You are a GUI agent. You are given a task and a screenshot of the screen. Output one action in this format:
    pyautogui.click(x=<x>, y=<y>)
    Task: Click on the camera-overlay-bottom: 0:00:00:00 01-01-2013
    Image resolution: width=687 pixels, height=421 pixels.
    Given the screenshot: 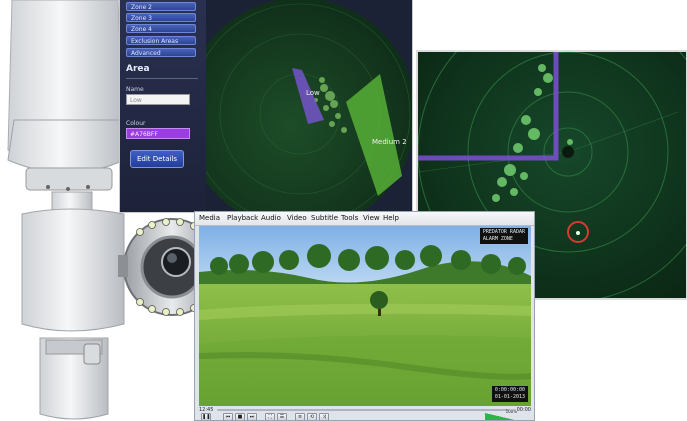 What is the action you would take?
    pyautogui.click(x=509, y=394)
    